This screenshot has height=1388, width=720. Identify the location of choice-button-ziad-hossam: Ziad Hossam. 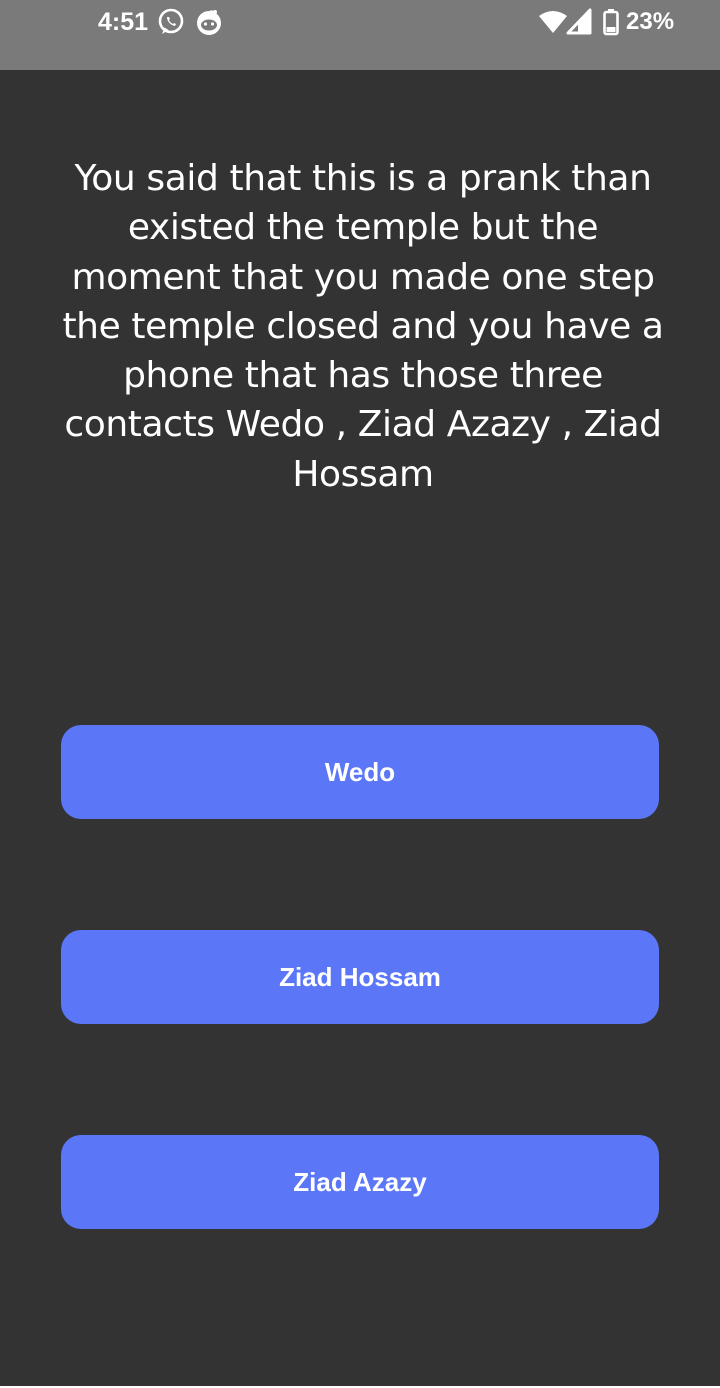
(360, 977).